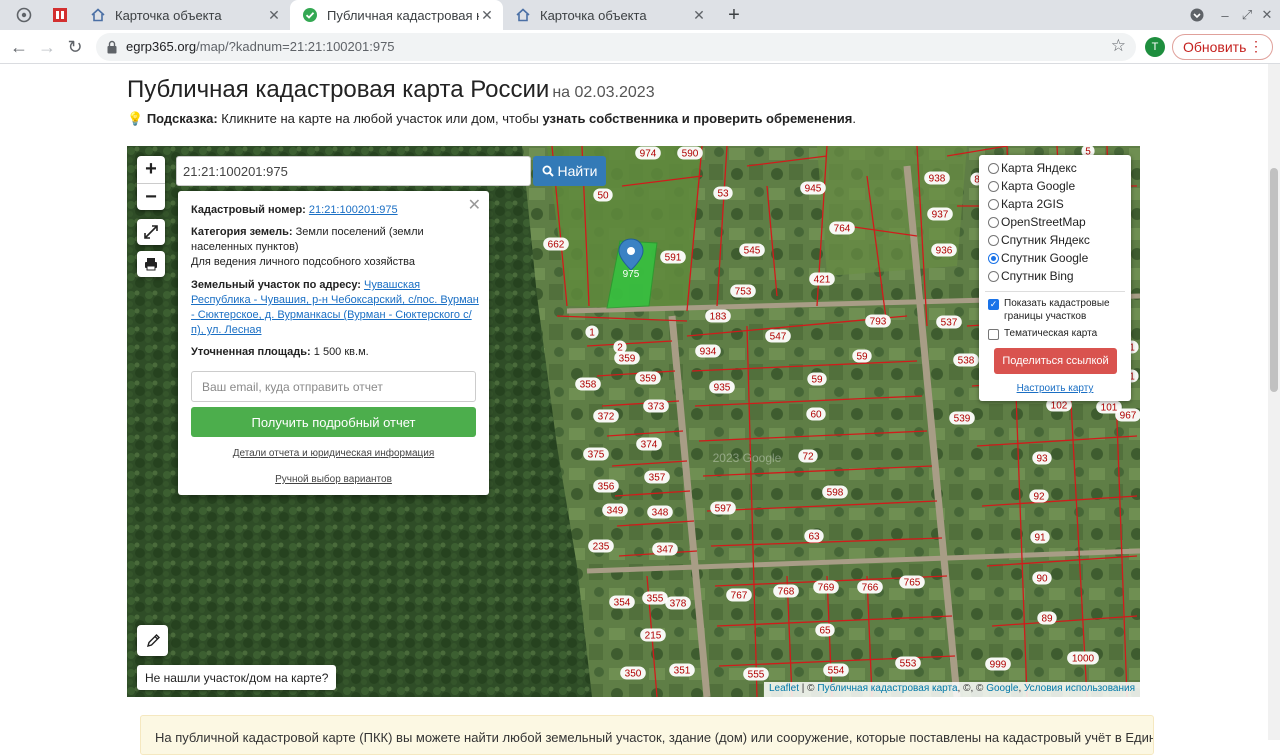 The image size is (1280, 755). What do you see at coordinates (592, 332) in the screenshot?
I see `parcel-number-label: 1` at bounding box center [592, 332].